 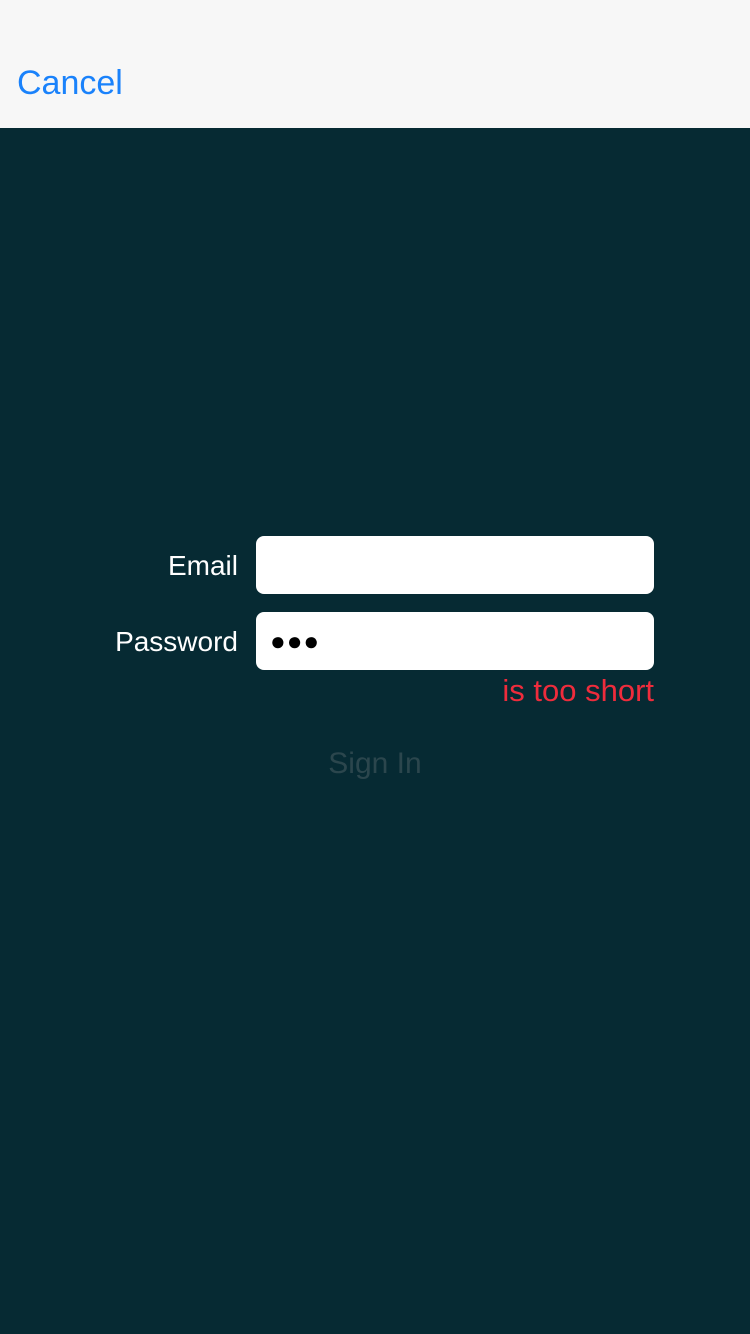 I want to click on password-masked-value: ●●●, so click(x=295, y=641).